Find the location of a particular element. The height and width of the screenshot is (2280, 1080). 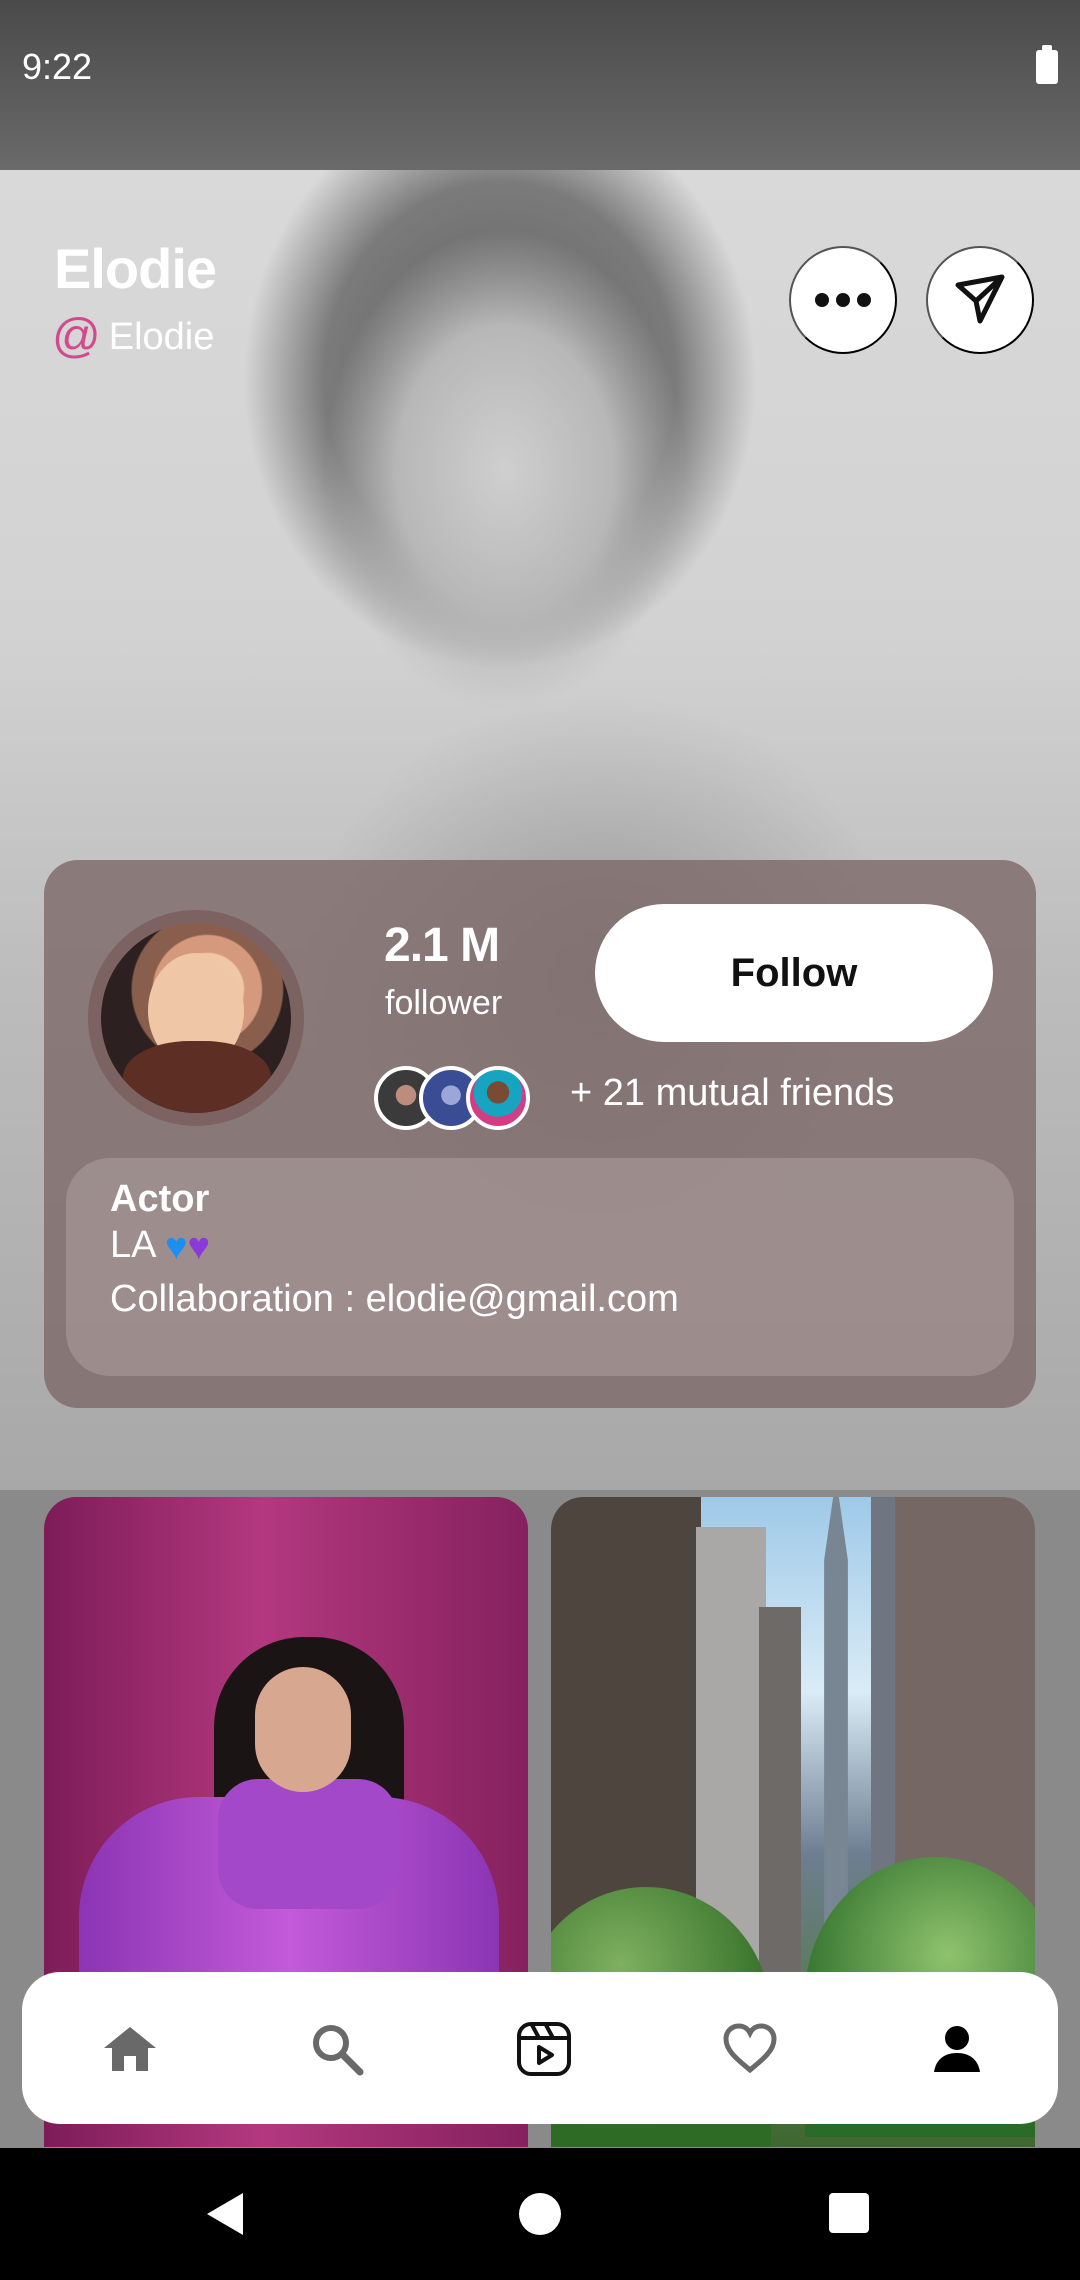

profile-avatar-ring is located at coordinates (196, 1018).